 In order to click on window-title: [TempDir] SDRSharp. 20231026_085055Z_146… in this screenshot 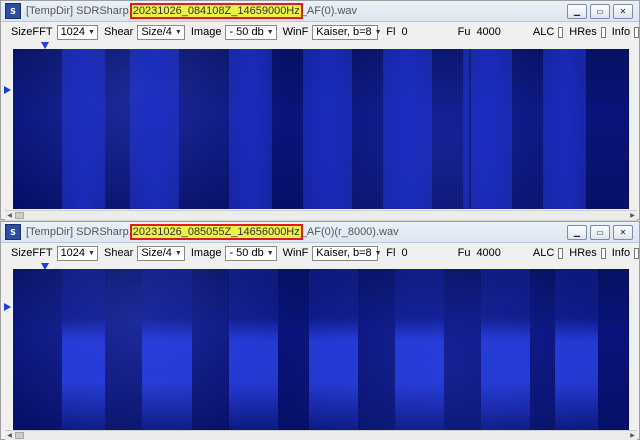, I will do `click(212, 232)`.